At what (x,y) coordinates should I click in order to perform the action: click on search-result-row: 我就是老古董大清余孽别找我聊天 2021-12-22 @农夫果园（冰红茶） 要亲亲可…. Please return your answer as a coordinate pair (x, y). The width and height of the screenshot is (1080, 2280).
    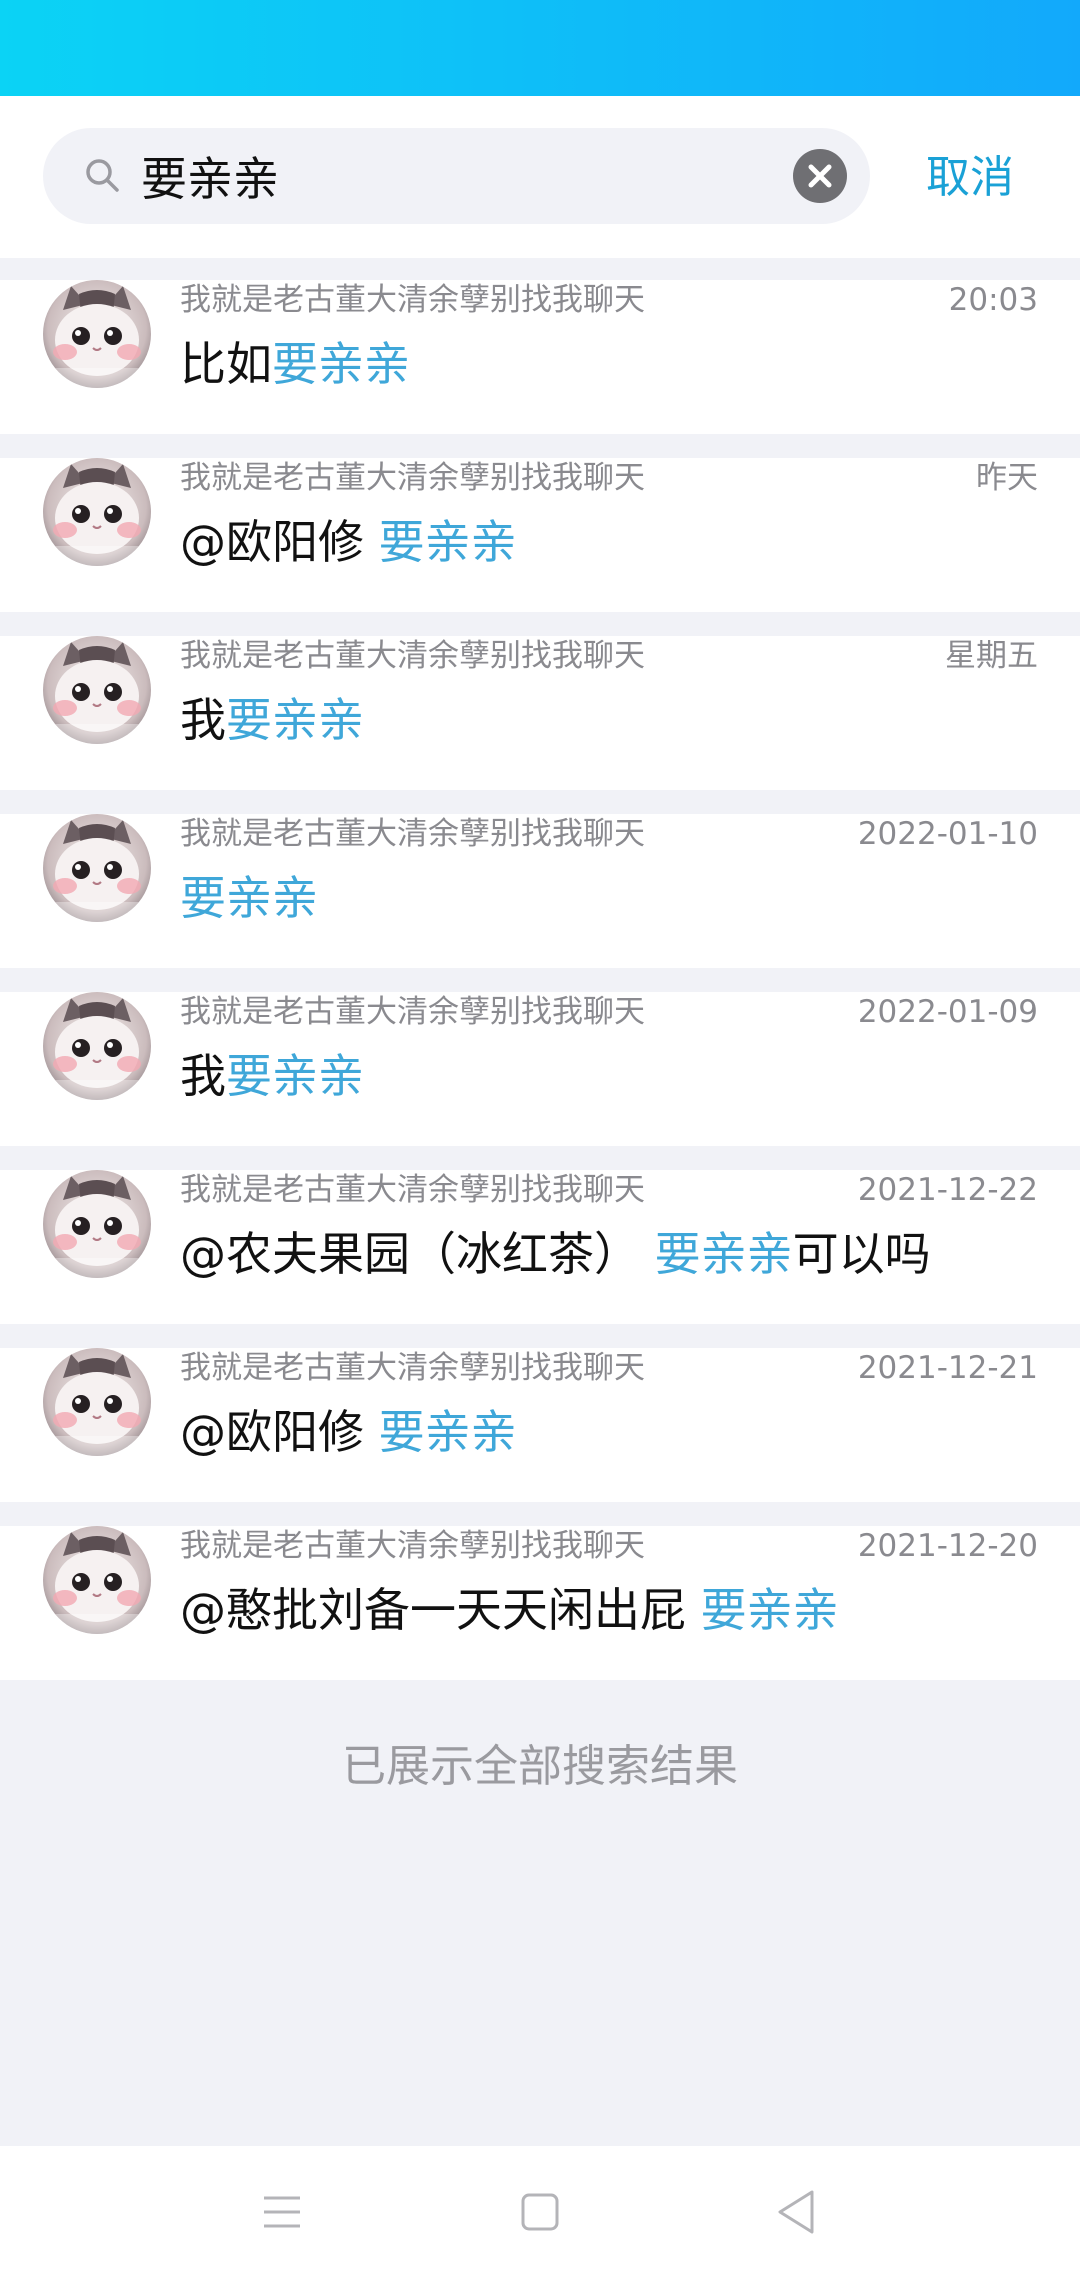
    Looking at the image, I should click on (540, 1247).